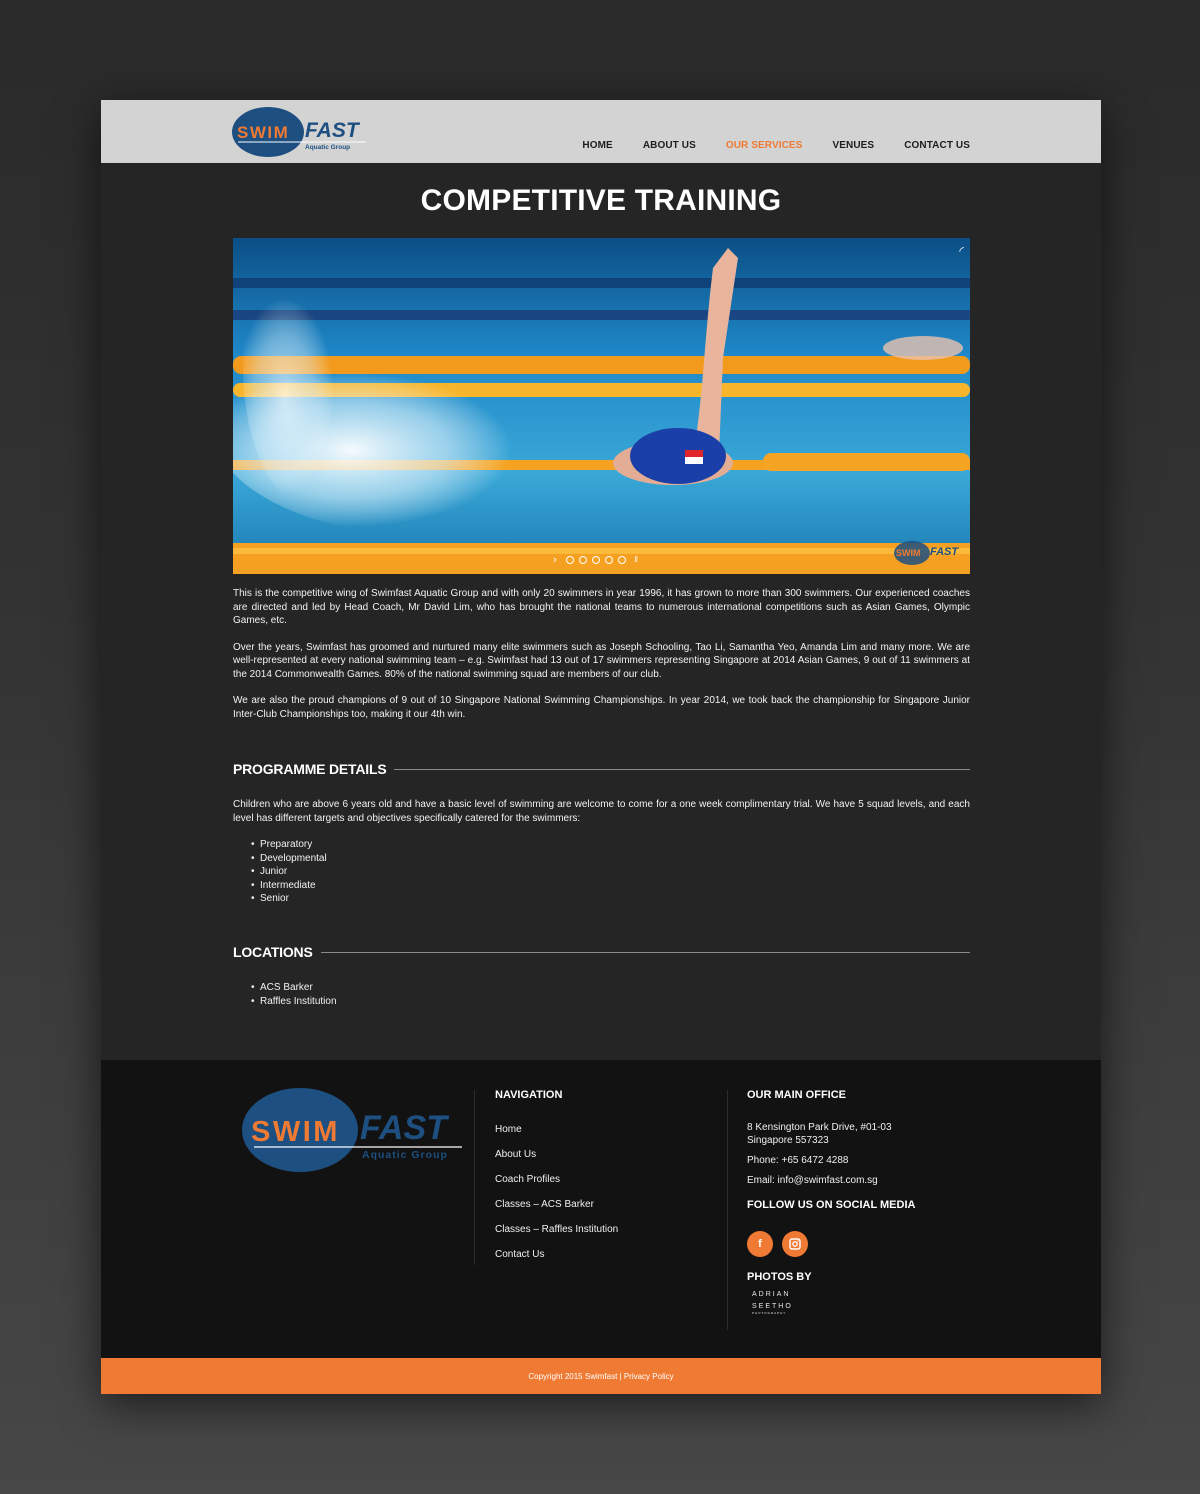 This screenshot has width=1200, height=1494. I want to click on office-heading: OUR MAIN OFFICE, so click(796, 1095).